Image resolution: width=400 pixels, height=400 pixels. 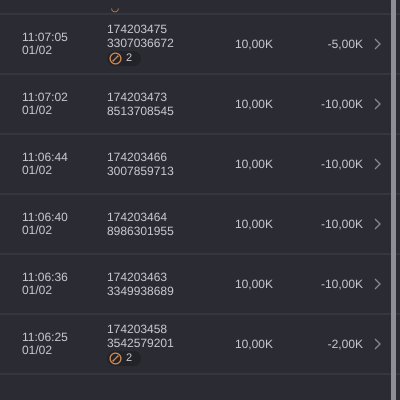 I want to click on scrollbar, so click(x=393, y=200).